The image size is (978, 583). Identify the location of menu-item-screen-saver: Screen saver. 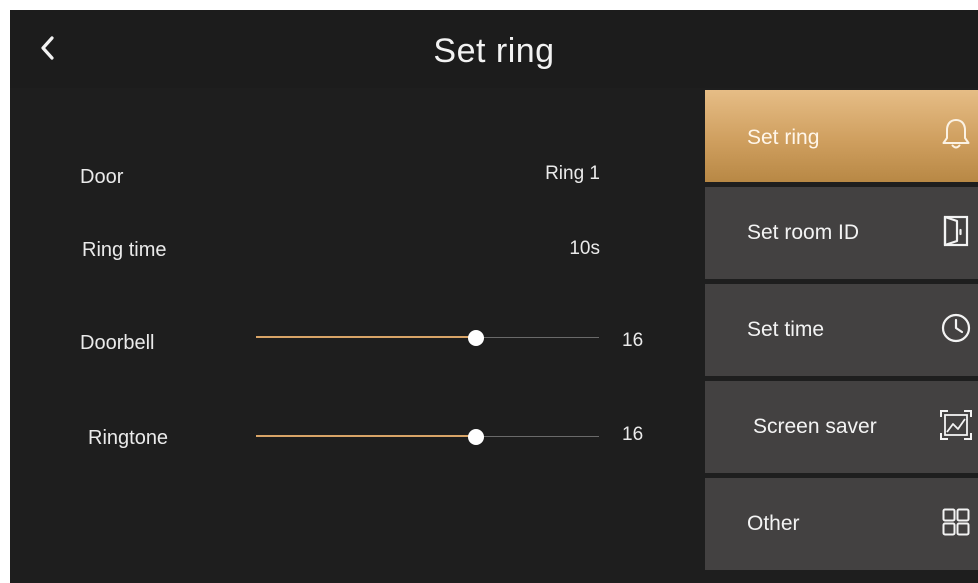
(841, 427).